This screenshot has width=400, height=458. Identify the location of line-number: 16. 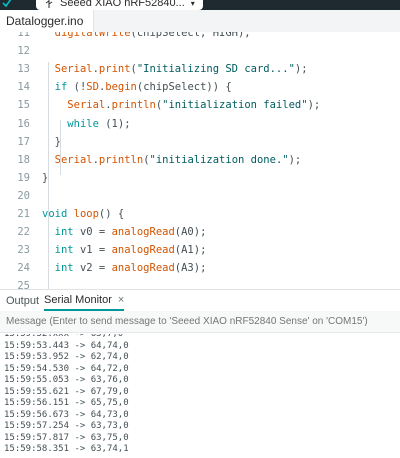
(23, 123).